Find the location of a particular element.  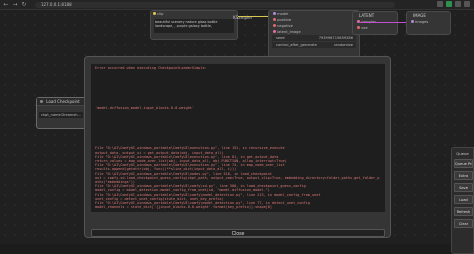

input-label: vae is located at coordinates (364, 28).